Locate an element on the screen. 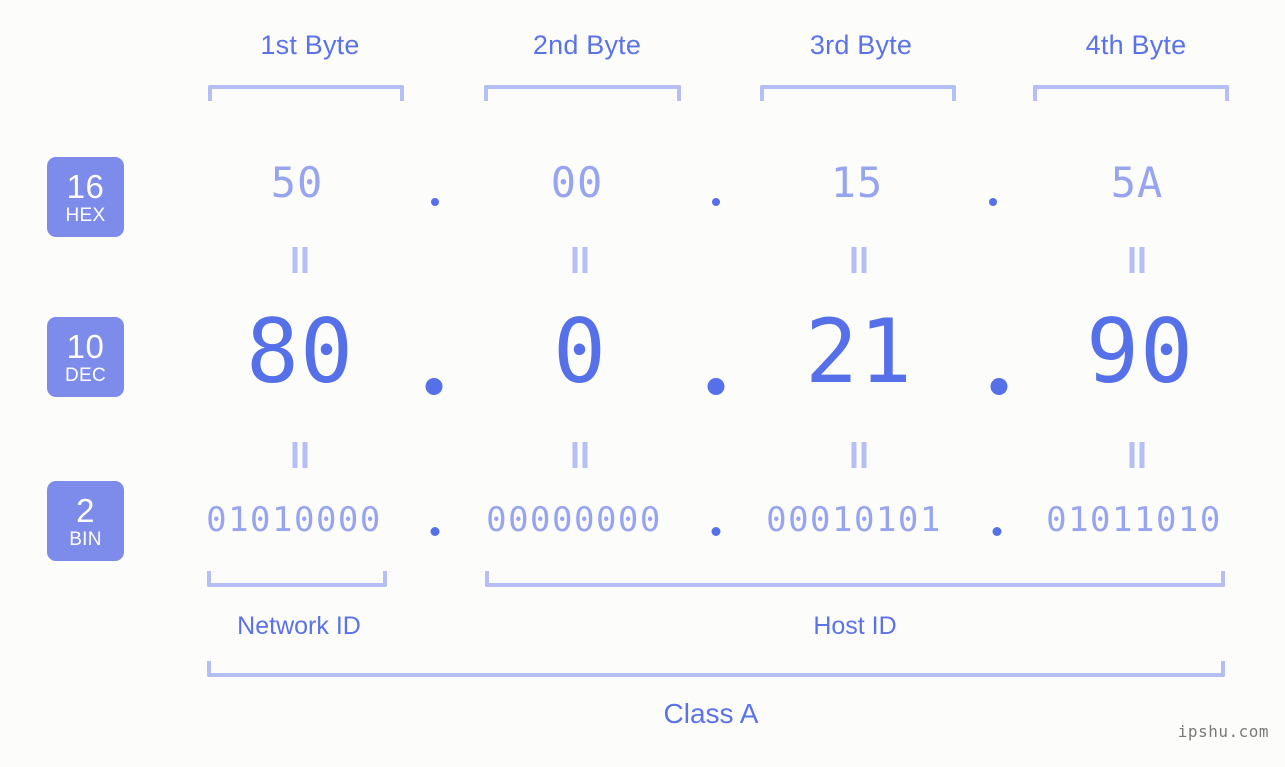  byte-header-3: 3rd Byte is located at coordinates (861, 45).